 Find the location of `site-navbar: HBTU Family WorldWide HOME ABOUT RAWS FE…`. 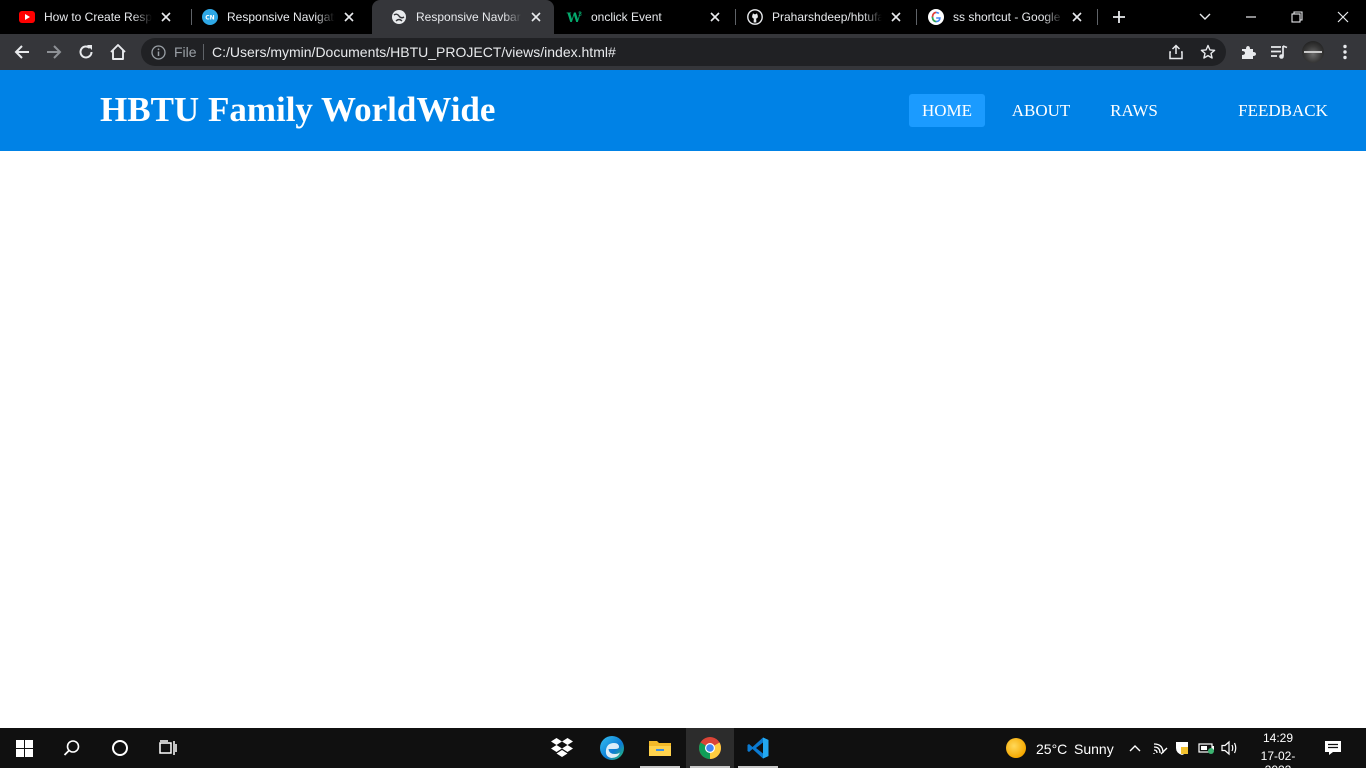

site-navbar: HBTU Family WorldWide HOME ABOUT RAWS FE… is located at coordinates (683, 110).